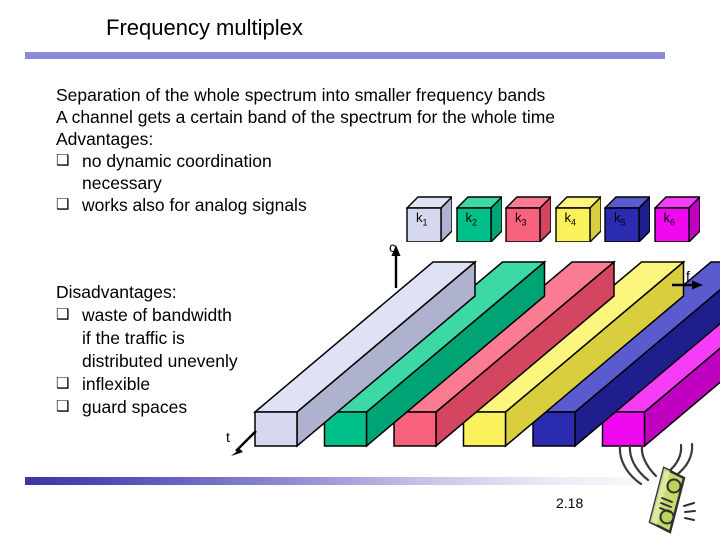 The height and width of the screenshot is (540, 720). What do you see at coordinates (356, 161) in the screenshot?
I see `list-item: ❑ no dynamic coordination` at bounding box center [356, 161].